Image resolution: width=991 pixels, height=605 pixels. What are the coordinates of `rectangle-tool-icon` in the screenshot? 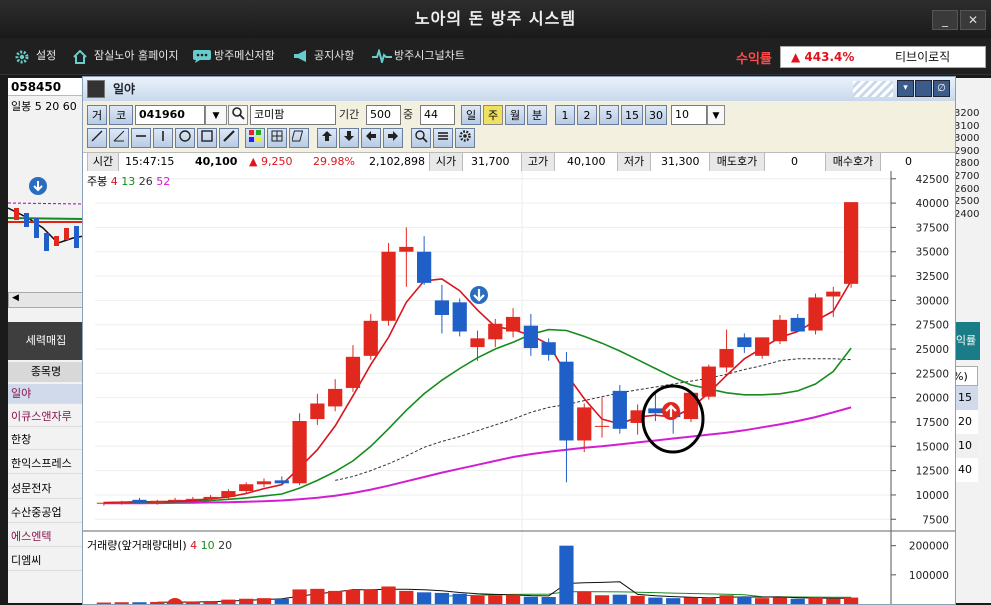 It's located at (207, 138).